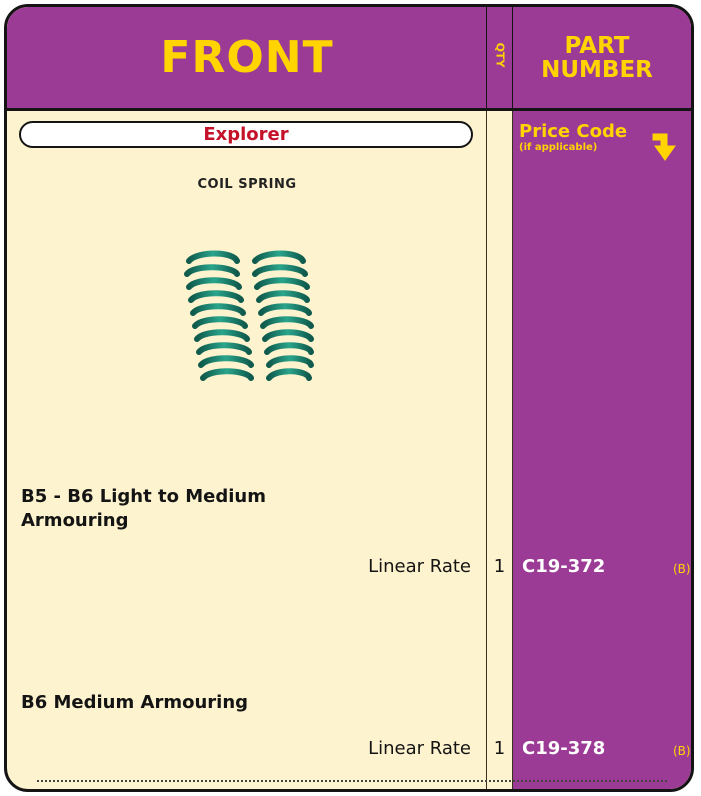 The width and height of the screenshot is (701, 796). I want to click on dotted-divider, so click(352, 781).